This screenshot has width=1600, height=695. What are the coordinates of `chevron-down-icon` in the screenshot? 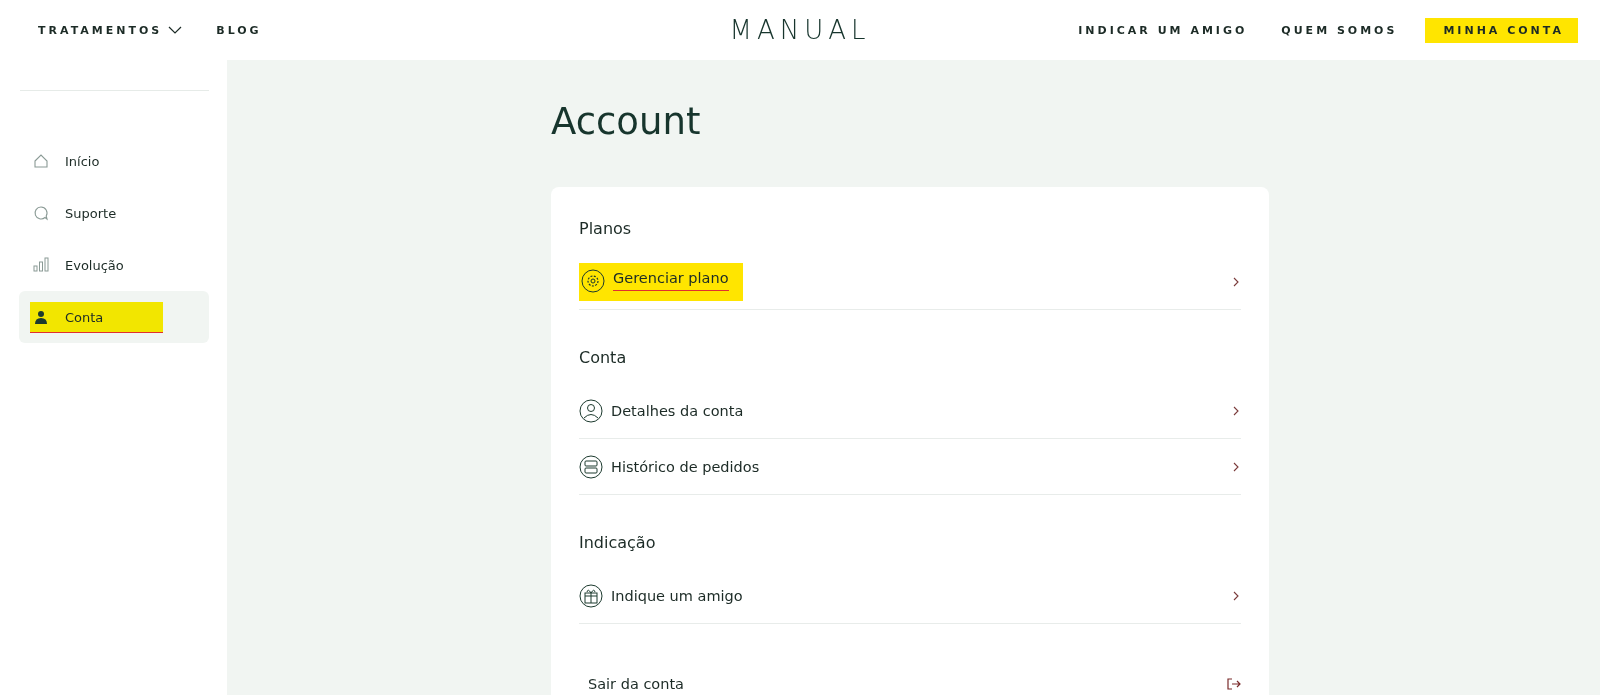 It's located at (175, 30).